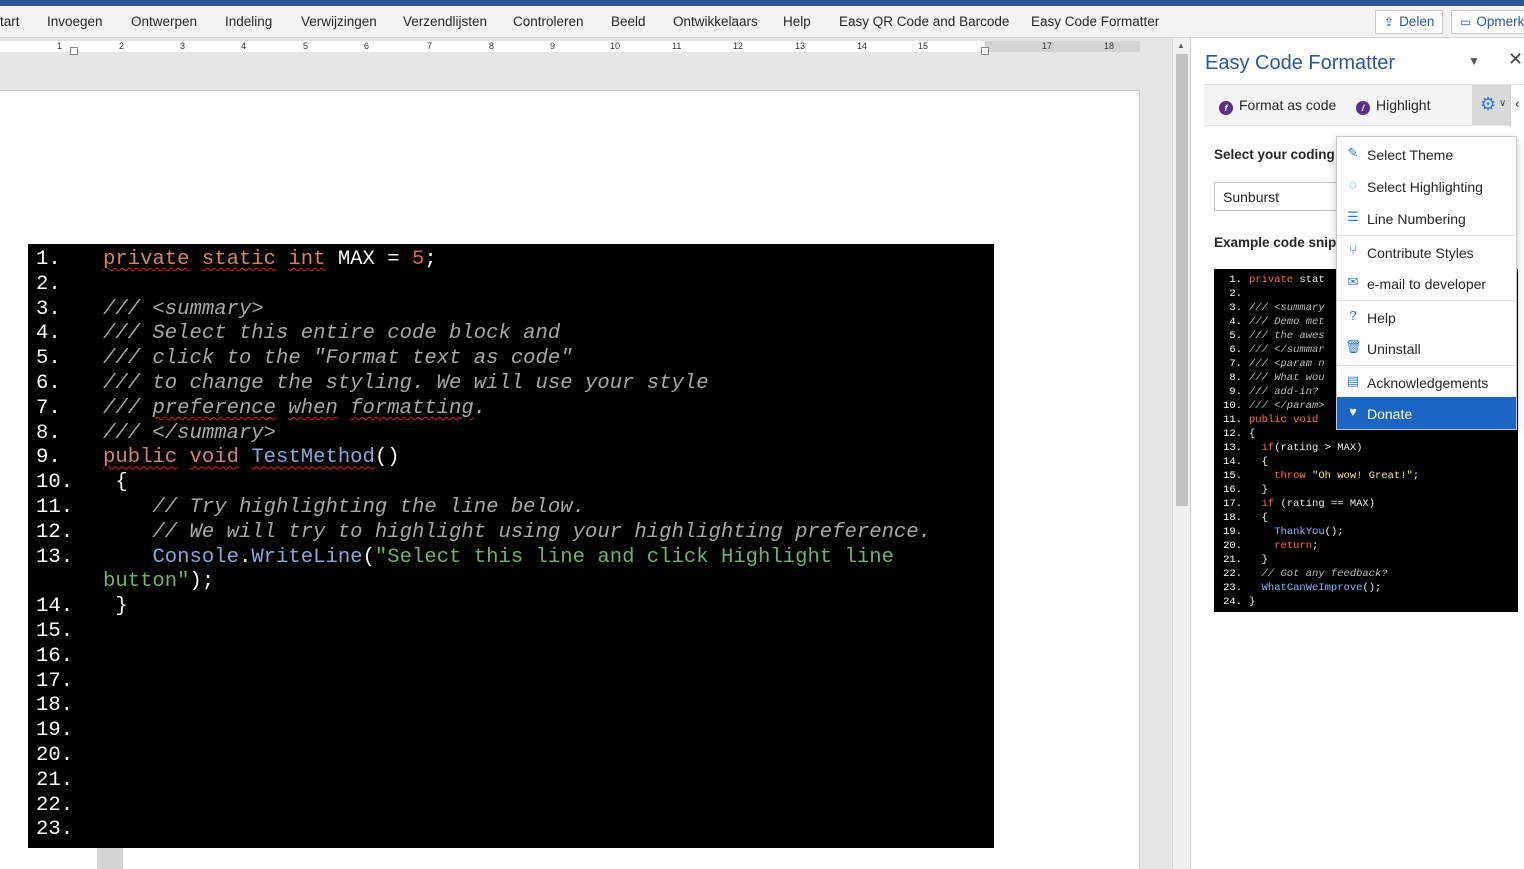 This screenshot has width=1524, height=869. Describe the element at coordinates (48, 309) in the screenshot. I see `line-number: 3.` at that location.